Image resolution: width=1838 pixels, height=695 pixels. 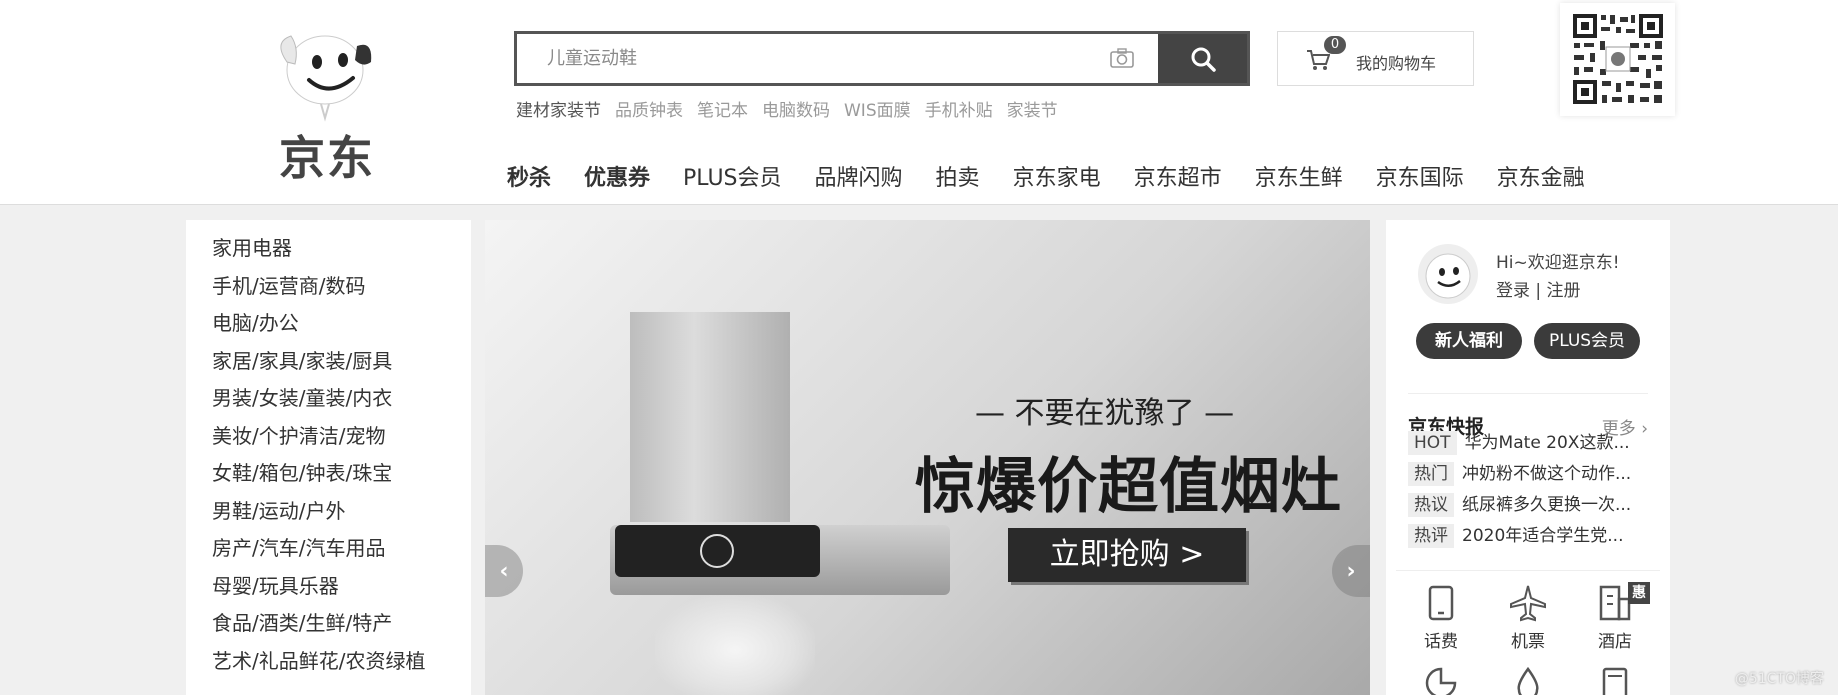 I want to click on carousel-prev-button: ‹, so click(x=504, y=571).